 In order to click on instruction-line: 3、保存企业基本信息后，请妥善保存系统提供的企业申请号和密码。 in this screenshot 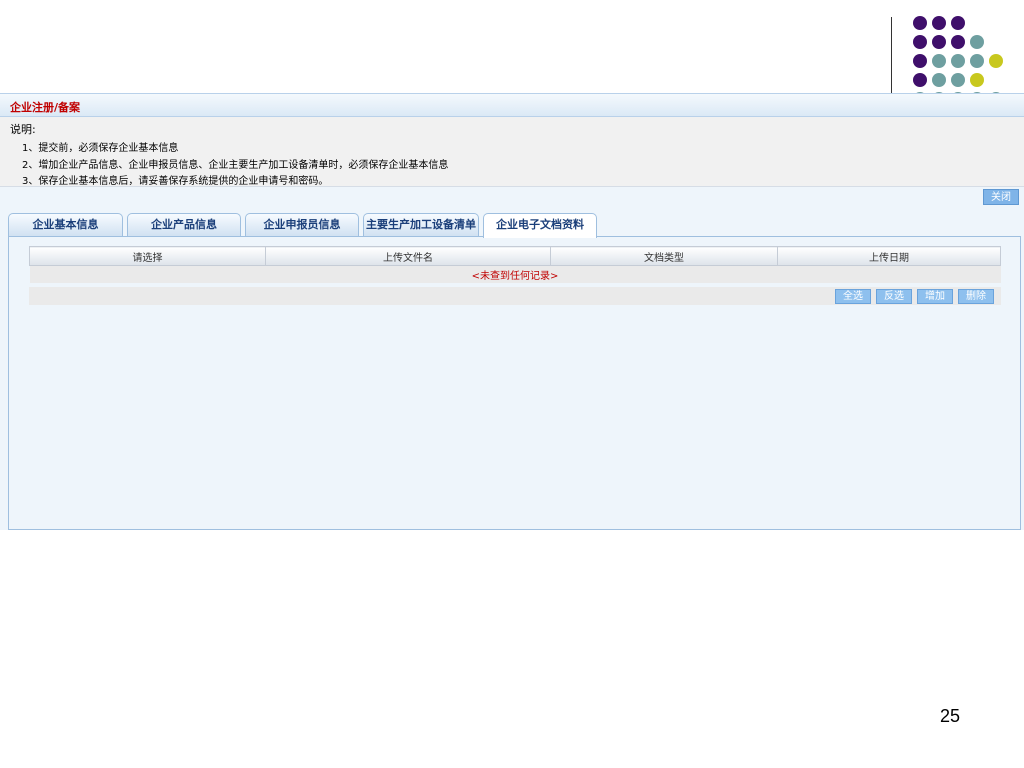, I will do `click(175, 181)`.